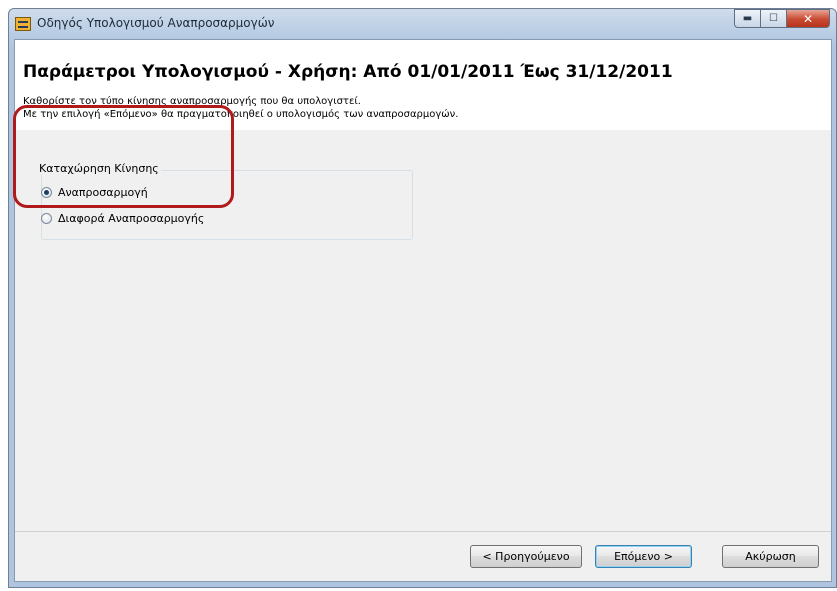 The height and width of the screenshot is (591, 837). Describe the element at coordinates (131, 218) in the screenshot. I see `radio-label-adjustment-difference: Διαφορά Αναπροσαρμογής` at that location.